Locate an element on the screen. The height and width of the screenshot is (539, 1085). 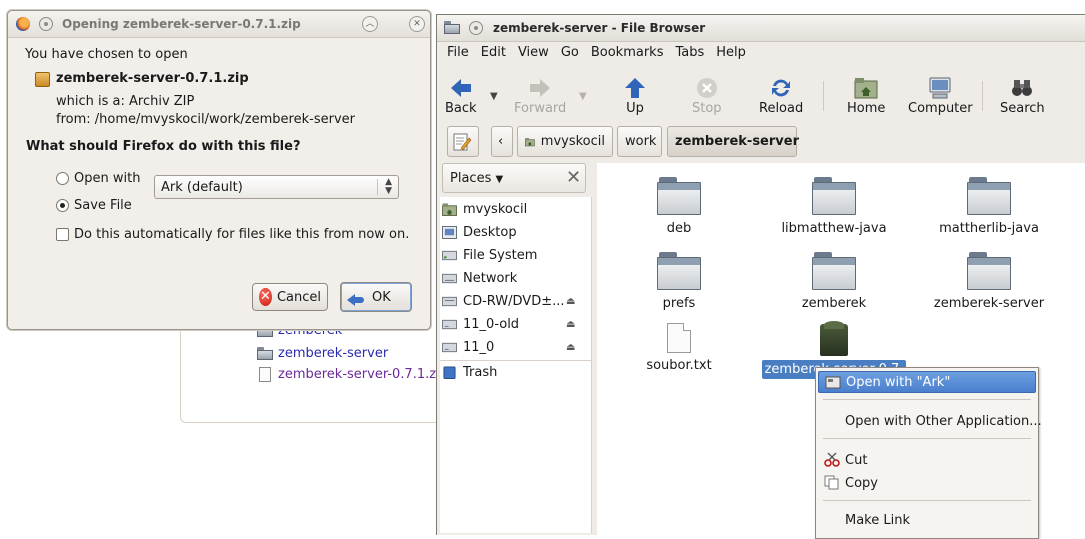
path-zemberek-server-button: zemberek-server is located at coordinates (733, 141).